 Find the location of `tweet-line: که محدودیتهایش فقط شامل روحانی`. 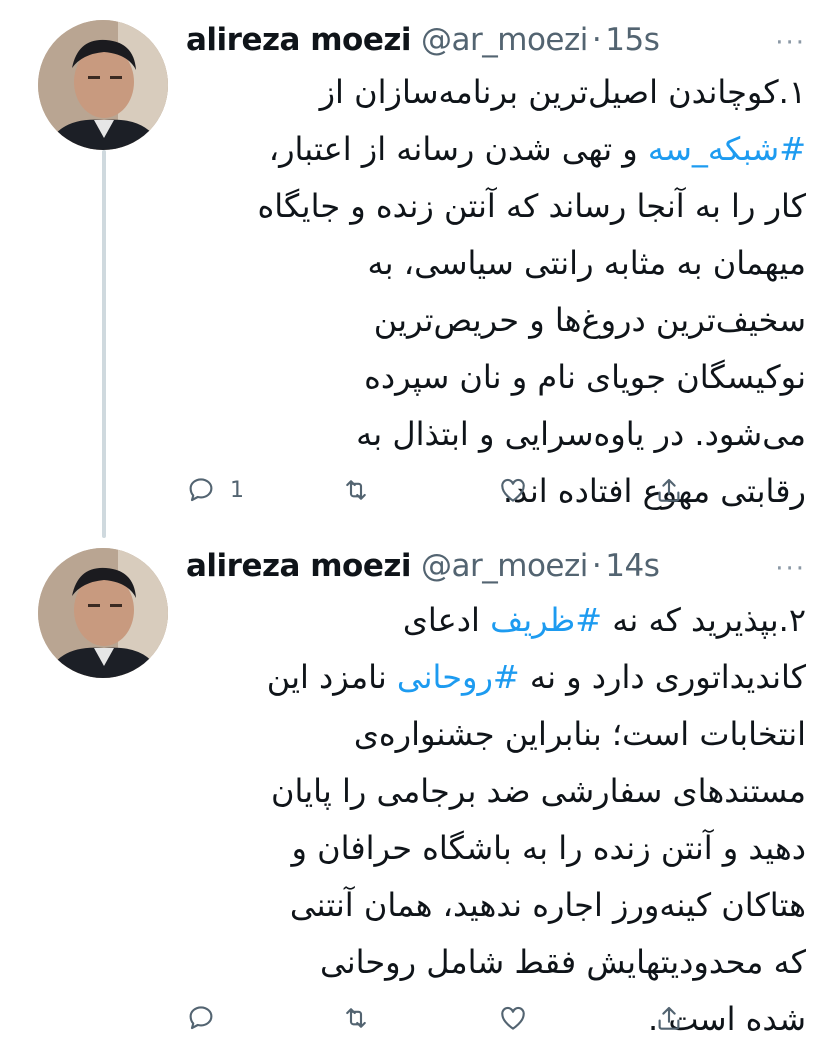

tweet-line: که محدودیتهایش فقط شامل روحانی is located at coordinates (496, 962).